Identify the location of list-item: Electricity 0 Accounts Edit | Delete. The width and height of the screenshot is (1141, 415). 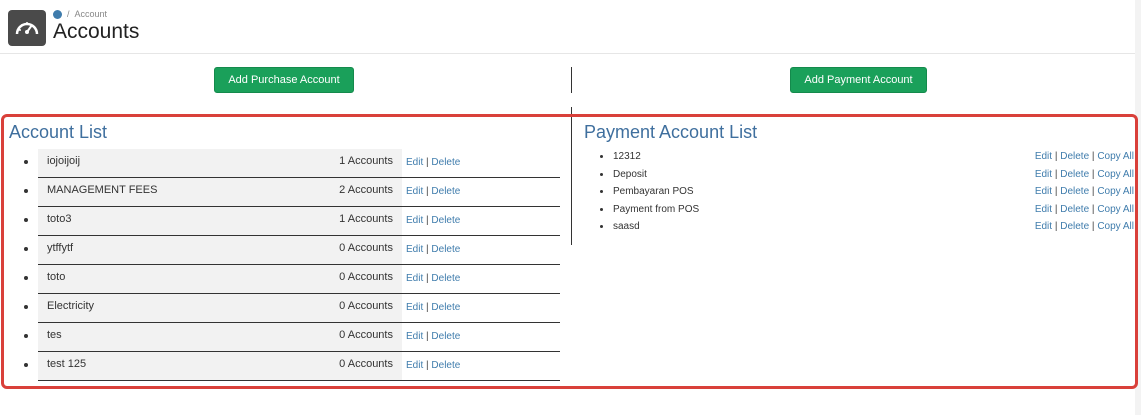
(285, 308).